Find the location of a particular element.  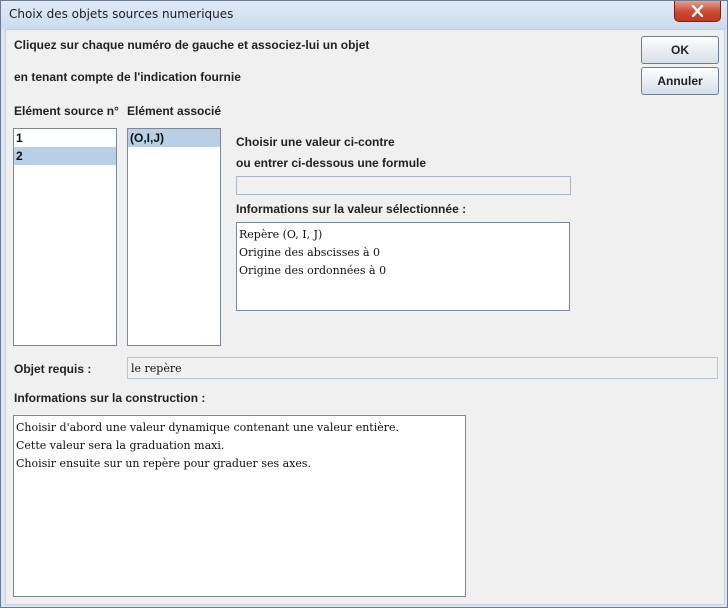

source-item-2: 2 is located at coordinates (65, 156).